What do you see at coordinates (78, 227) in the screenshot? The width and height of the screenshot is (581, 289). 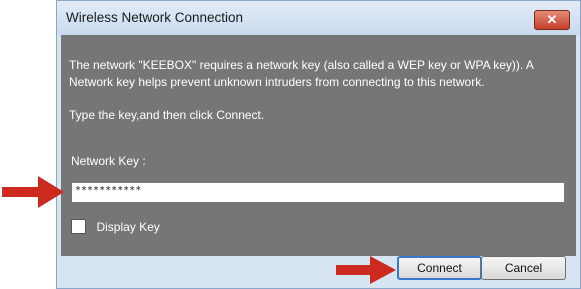 I see `display-key-checkbox` at bounding box center [78, 227].